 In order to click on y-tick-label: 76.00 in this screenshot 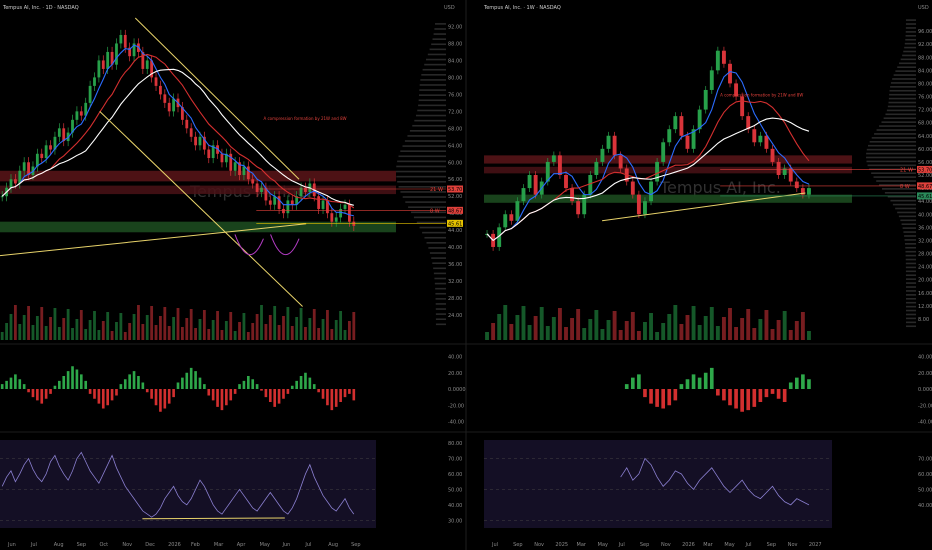, I will do `click(455, 95)`.